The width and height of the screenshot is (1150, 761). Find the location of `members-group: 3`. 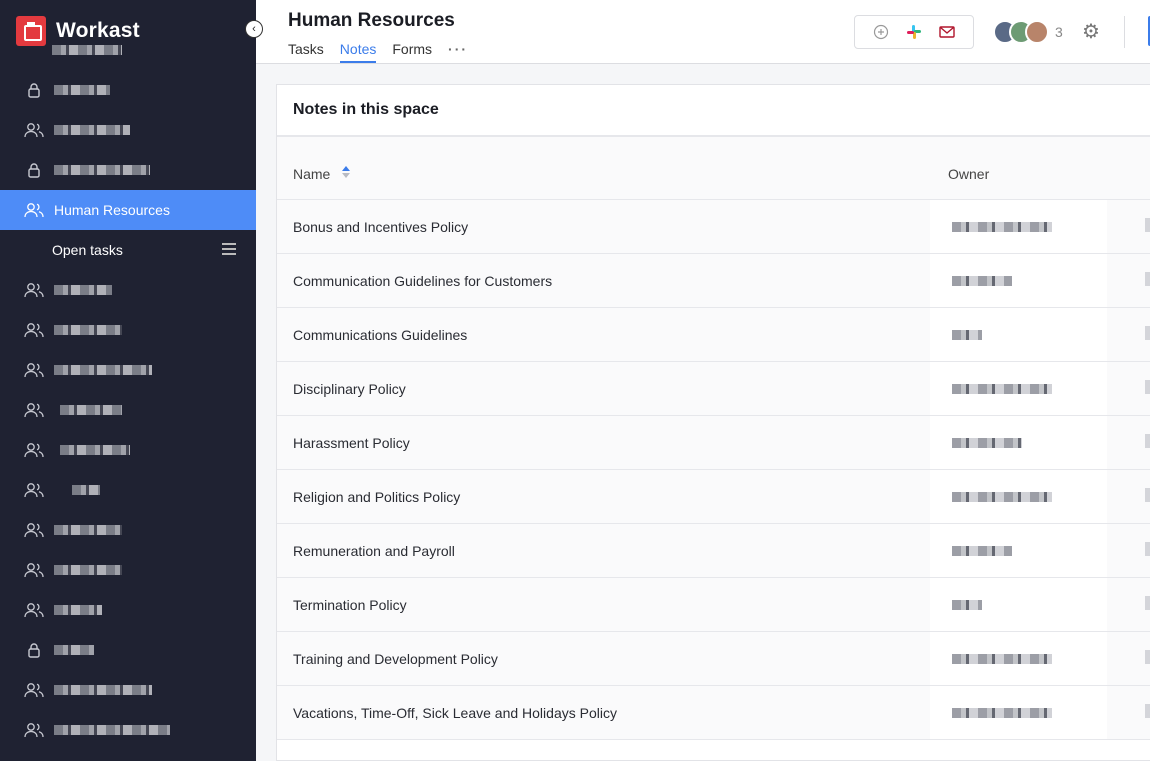

members-group: 3 is located at coordinates (1028, 32).